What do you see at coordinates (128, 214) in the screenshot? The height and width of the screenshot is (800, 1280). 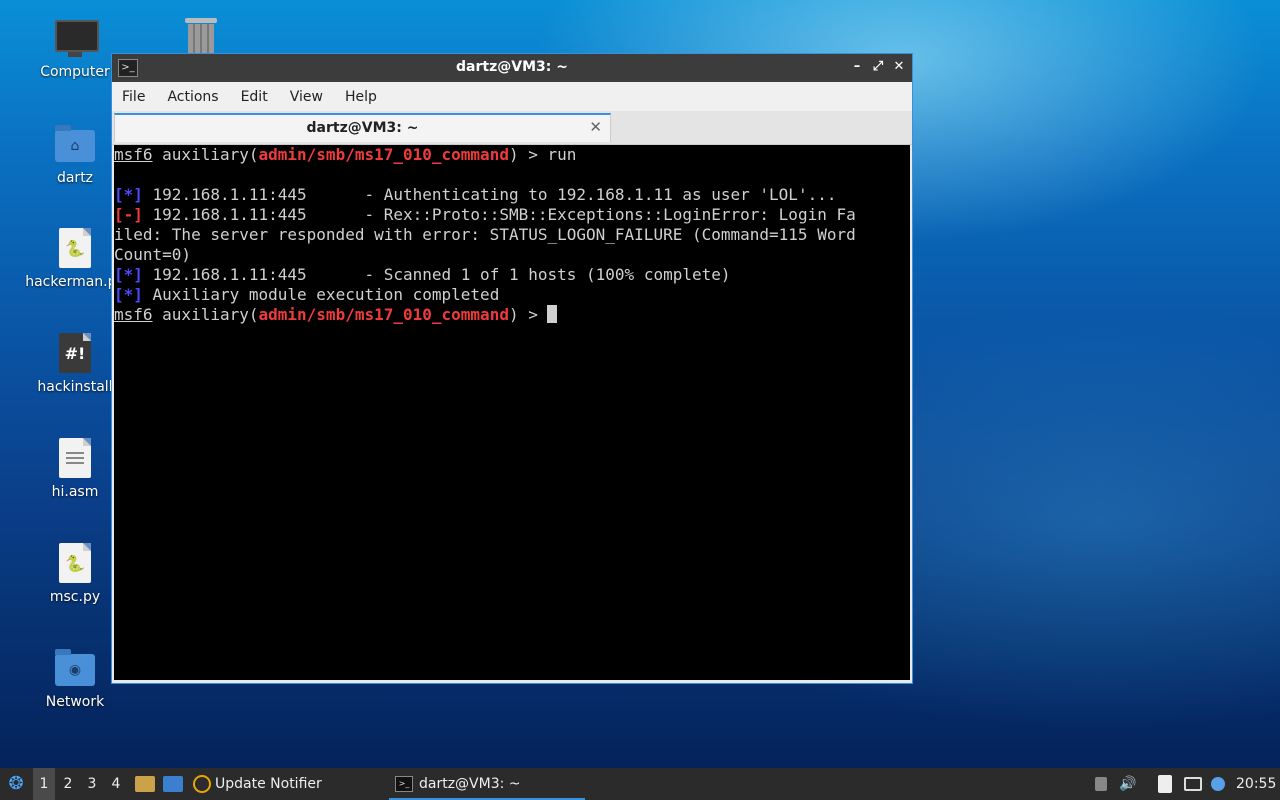 I see `status-tag: [-]` at bounding box center [128, 214].